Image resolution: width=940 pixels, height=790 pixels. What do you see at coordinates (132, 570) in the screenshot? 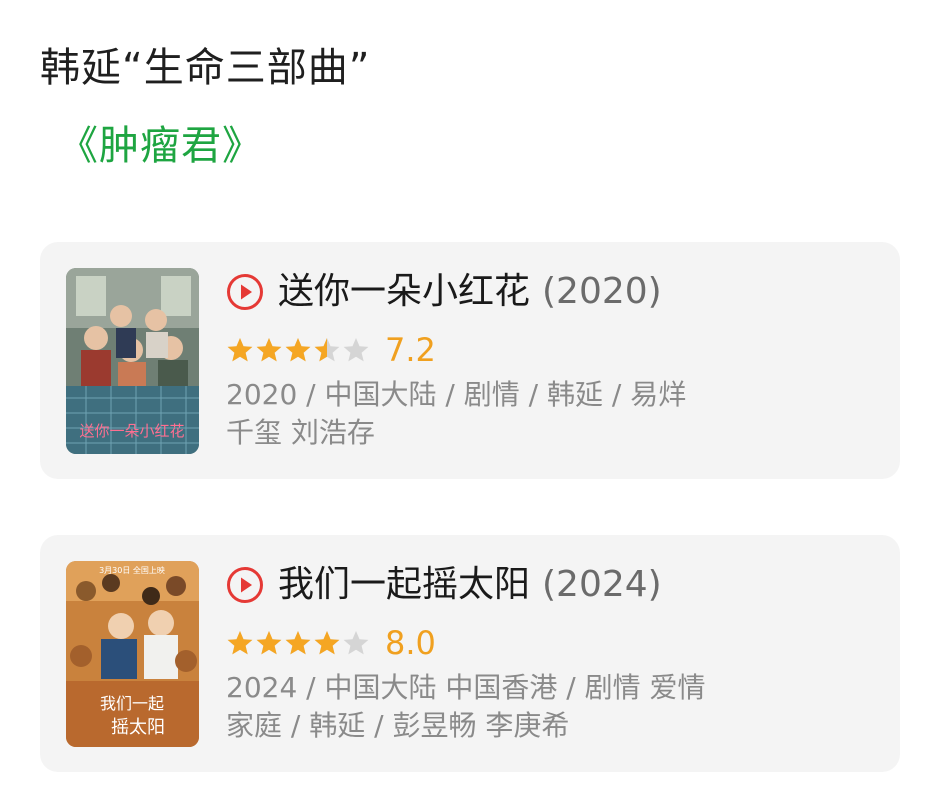
I see `svg-text: 3月30日 全国上映` at bounding box center [132, 570].